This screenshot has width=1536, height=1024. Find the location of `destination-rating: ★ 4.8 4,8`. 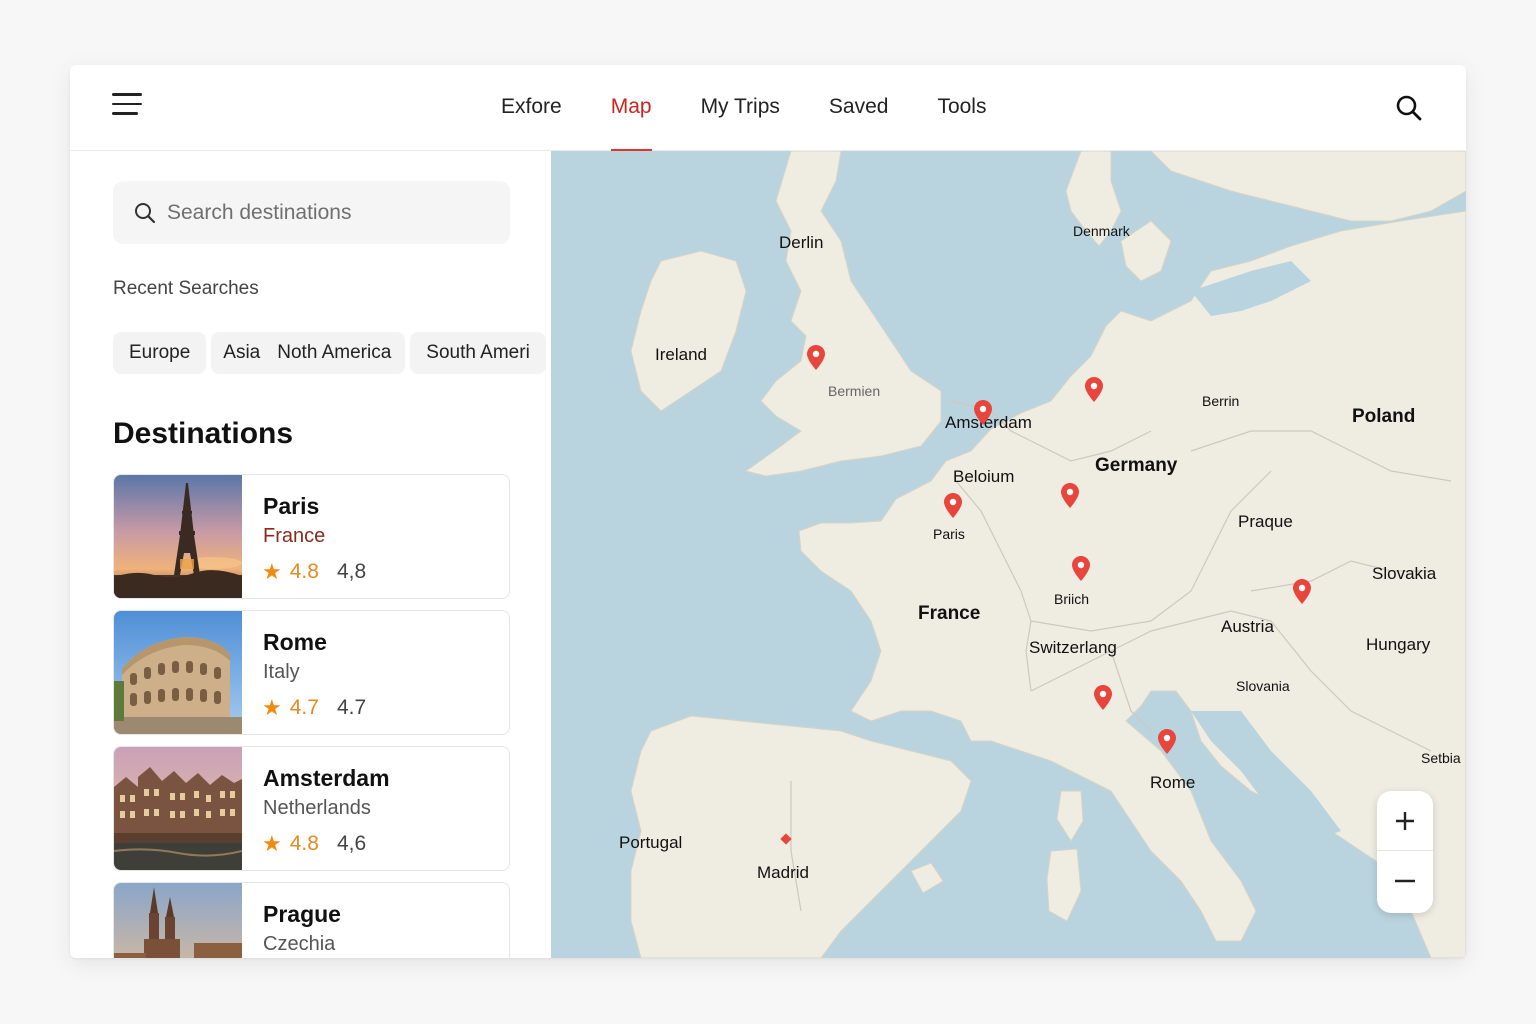

destination-rating: ★ 4.8 4,8 is located at coordinates (314, 572).